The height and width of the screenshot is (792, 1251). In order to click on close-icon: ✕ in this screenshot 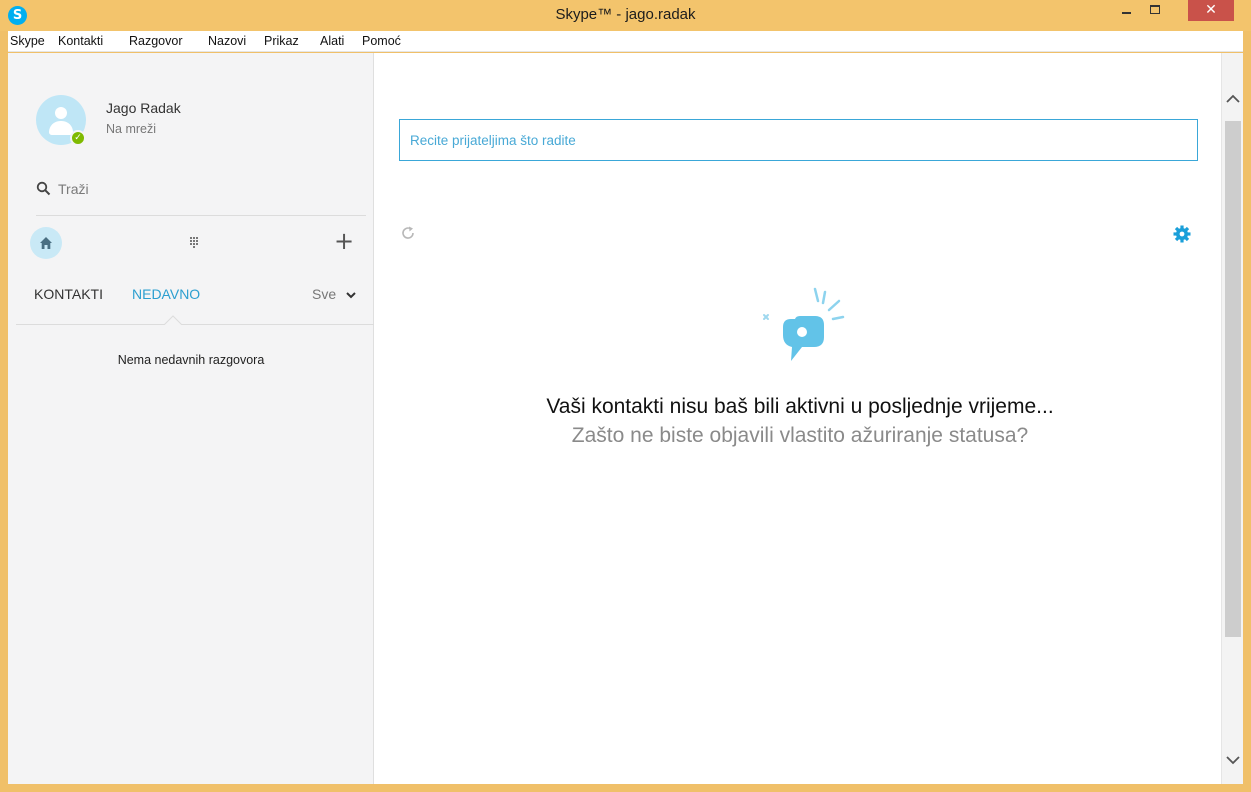, I will do `click(1211, 10)`.